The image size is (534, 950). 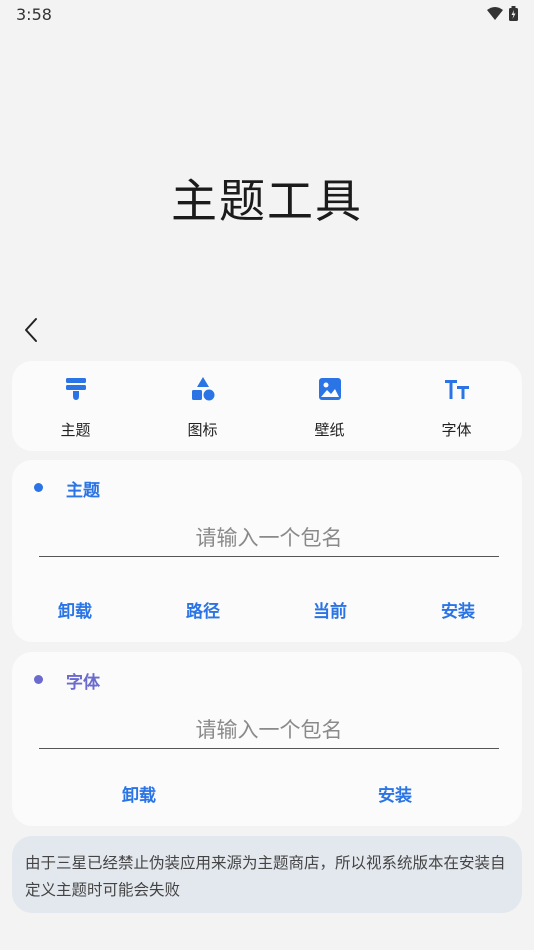 What do you see at coordinates (75, 406) in the screenshot?
I see `tab-theme: 主题` at bounding box center [75, 406].